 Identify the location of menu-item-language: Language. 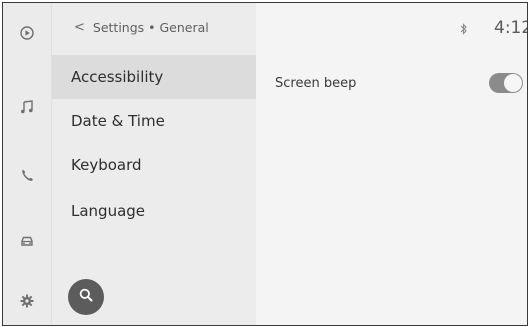
(154, 211).